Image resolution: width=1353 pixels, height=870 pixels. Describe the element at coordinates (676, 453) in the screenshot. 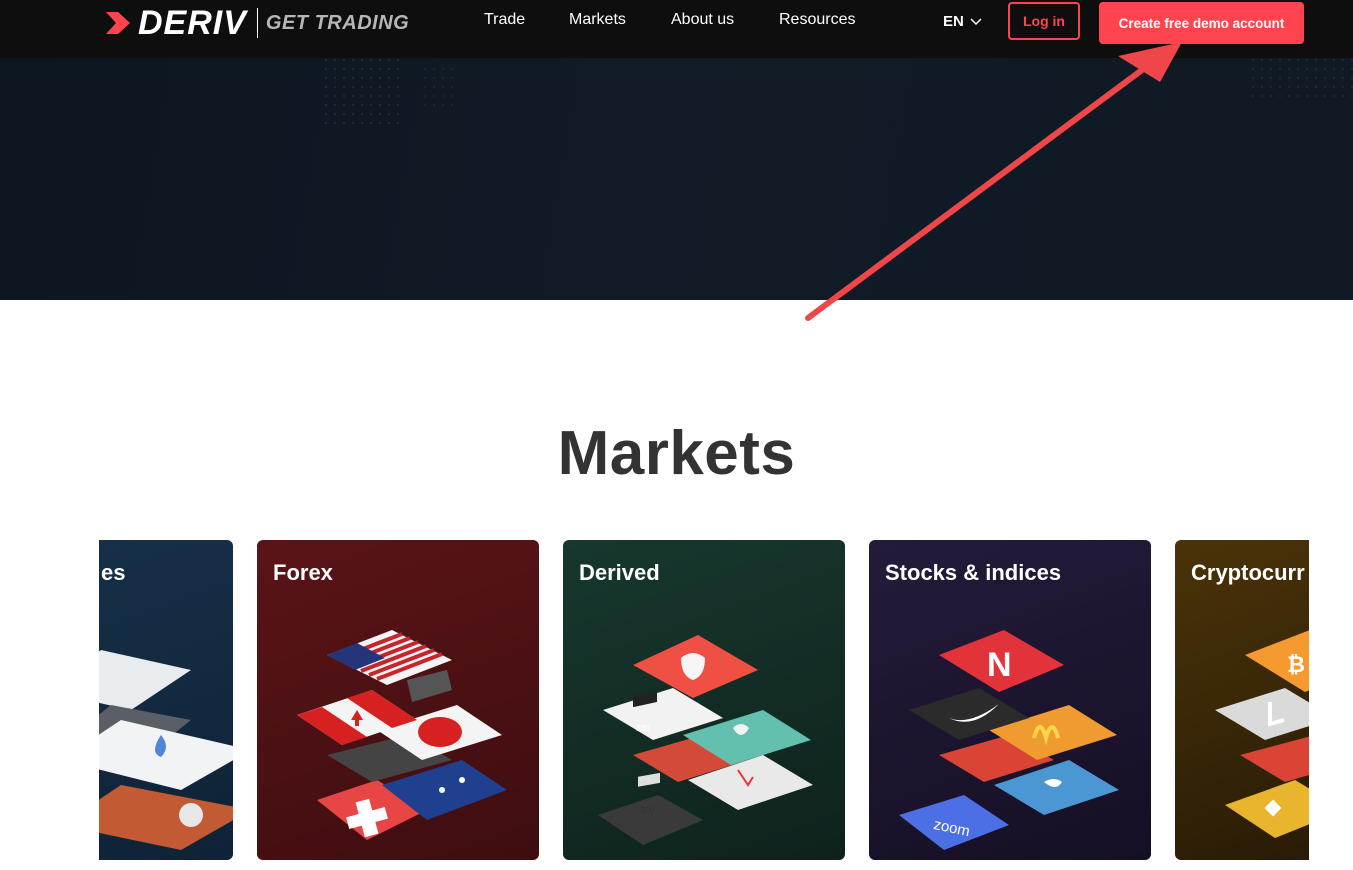

I see `markets-heading: Markets` at that location.